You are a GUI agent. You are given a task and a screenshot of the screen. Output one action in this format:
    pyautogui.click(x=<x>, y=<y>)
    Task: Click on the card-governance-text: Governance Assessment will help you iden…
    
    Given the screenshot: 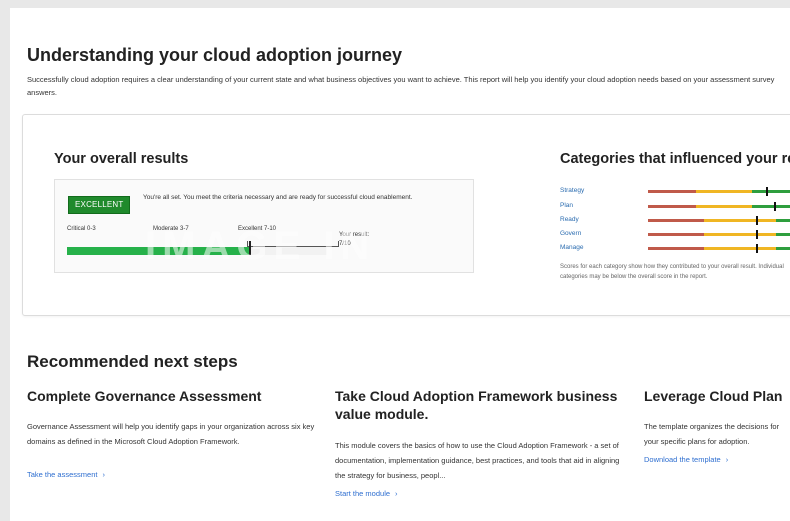 What is the action you would take?
    pyautogui.click(x=171, y=434)
    